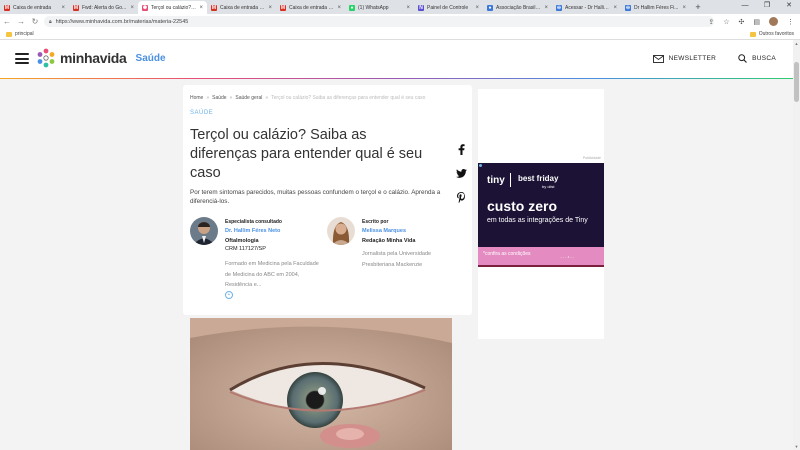 This screenshot has width=800, height=450. I want to click on browser-tab: ● Associação Brasile... ×, so click(517, 7).